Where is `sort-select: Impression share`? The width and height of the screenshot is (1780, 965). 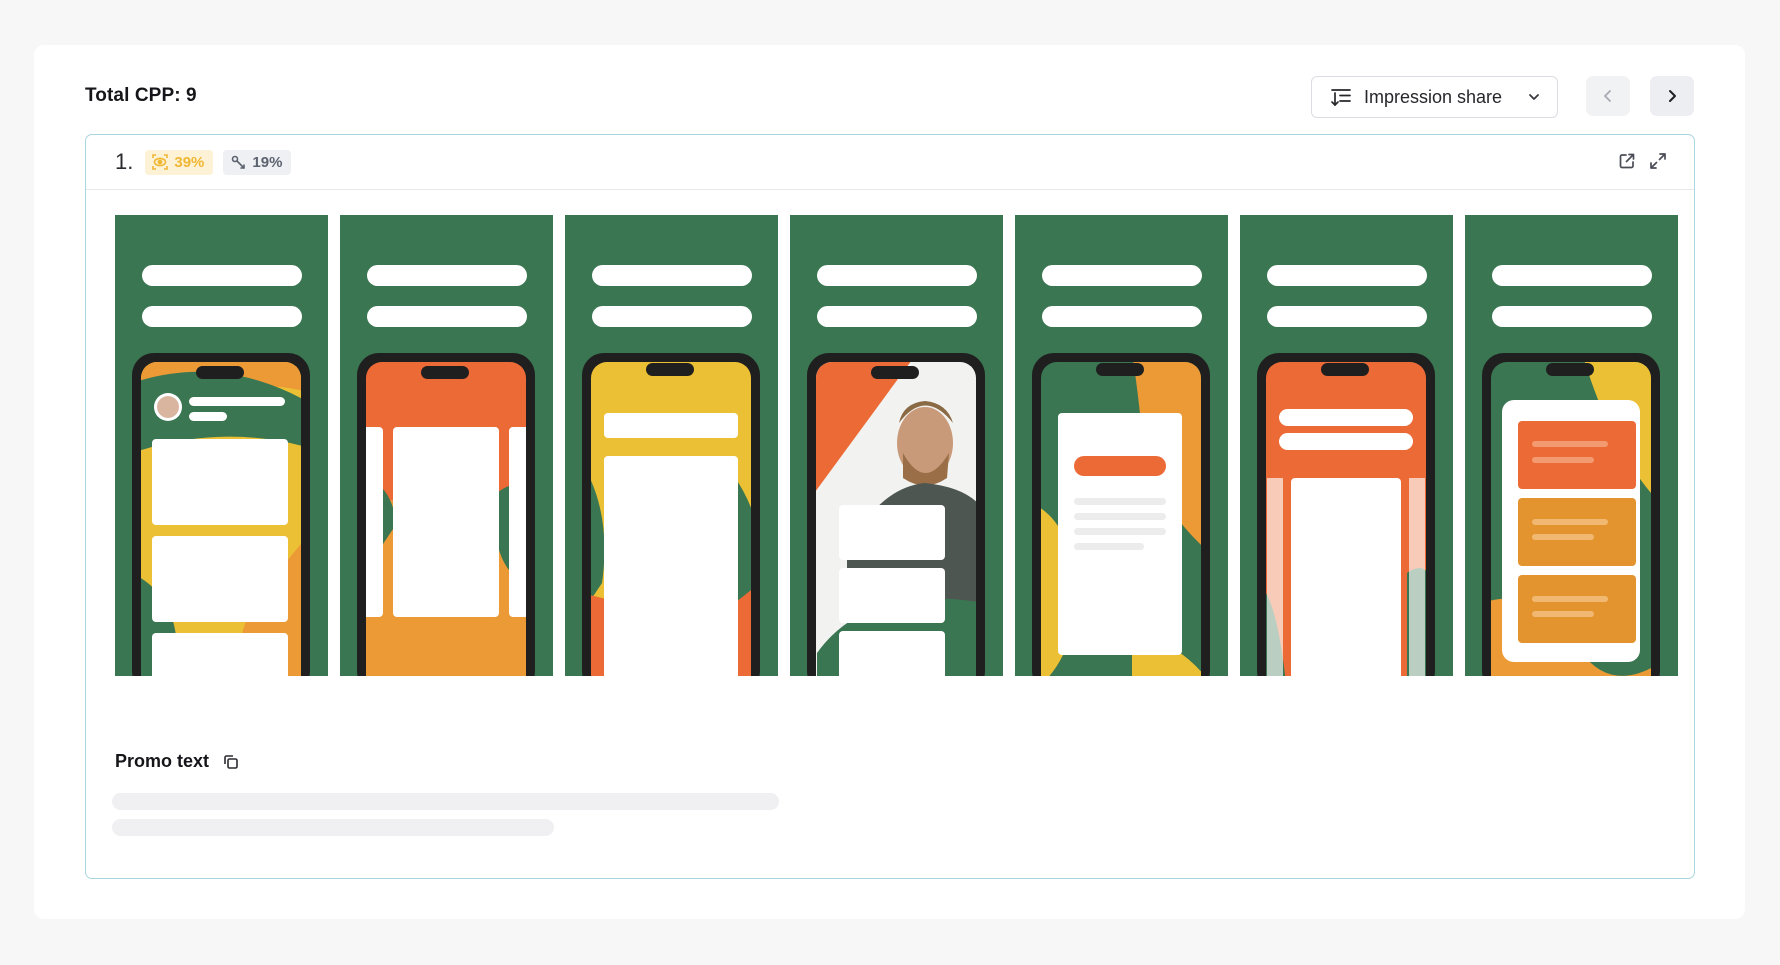
sort-select: Impression share is located at coordinates (1434, 97).